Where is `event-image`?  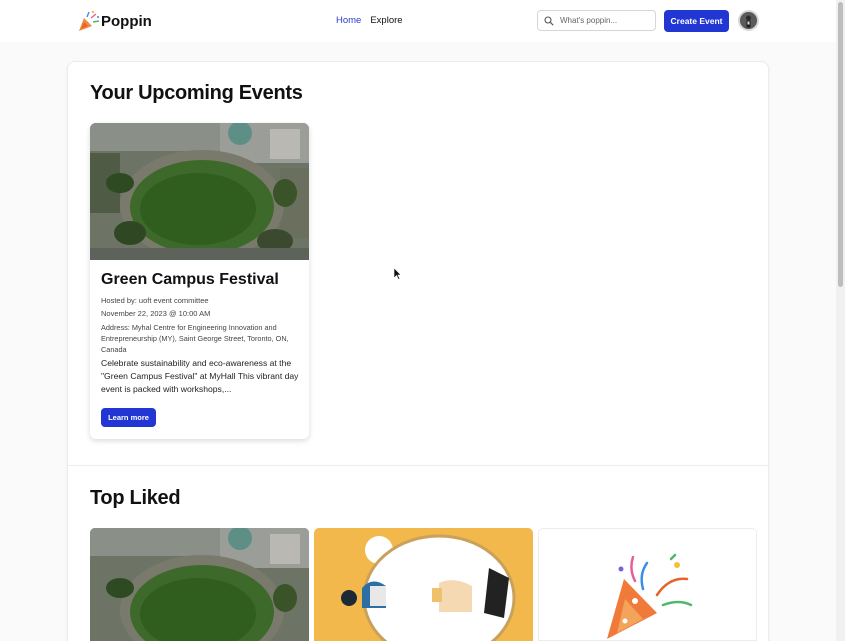 event-image is located at coordinates (199, 191).